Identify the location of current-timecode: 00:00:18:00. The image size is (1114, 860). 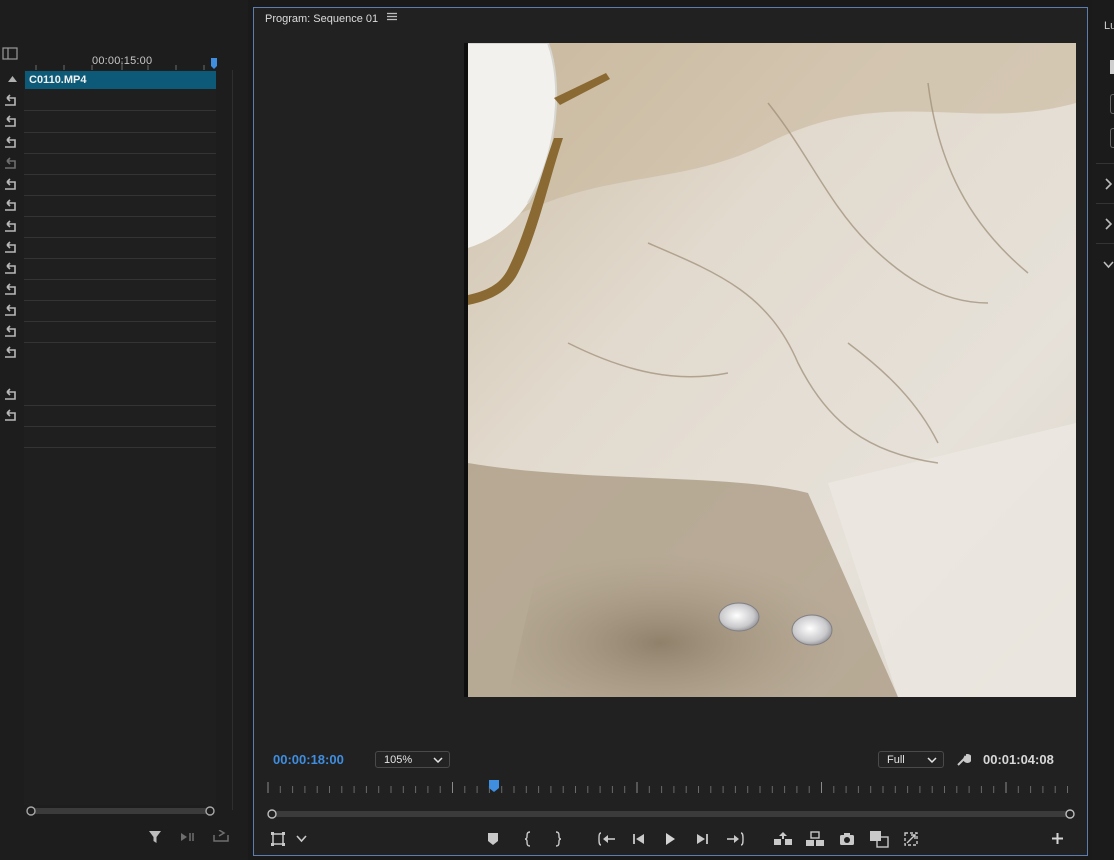
(308, 759).